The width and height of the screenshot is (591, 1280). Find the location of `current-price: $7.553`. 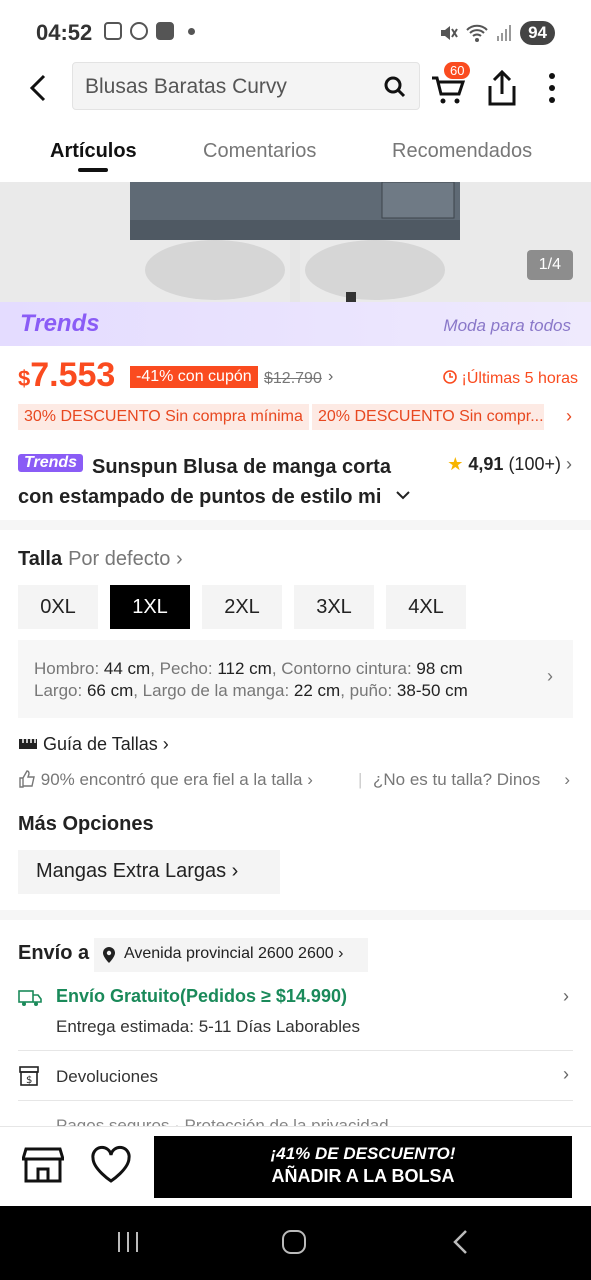

current-price: $7.553 is located at coordinates (67, 375).